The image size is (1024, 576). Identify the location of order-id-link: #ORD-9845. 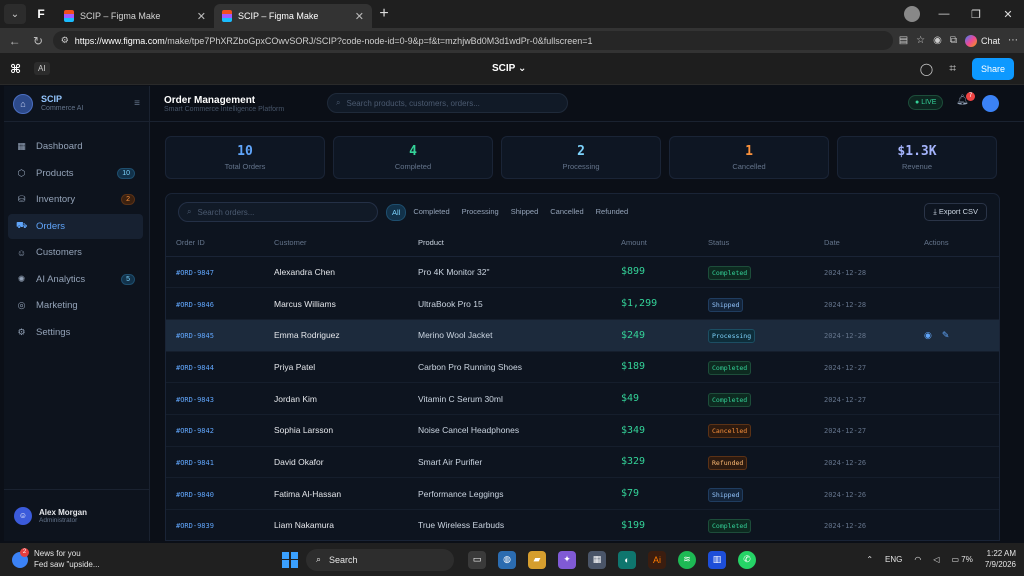
(195, 336).